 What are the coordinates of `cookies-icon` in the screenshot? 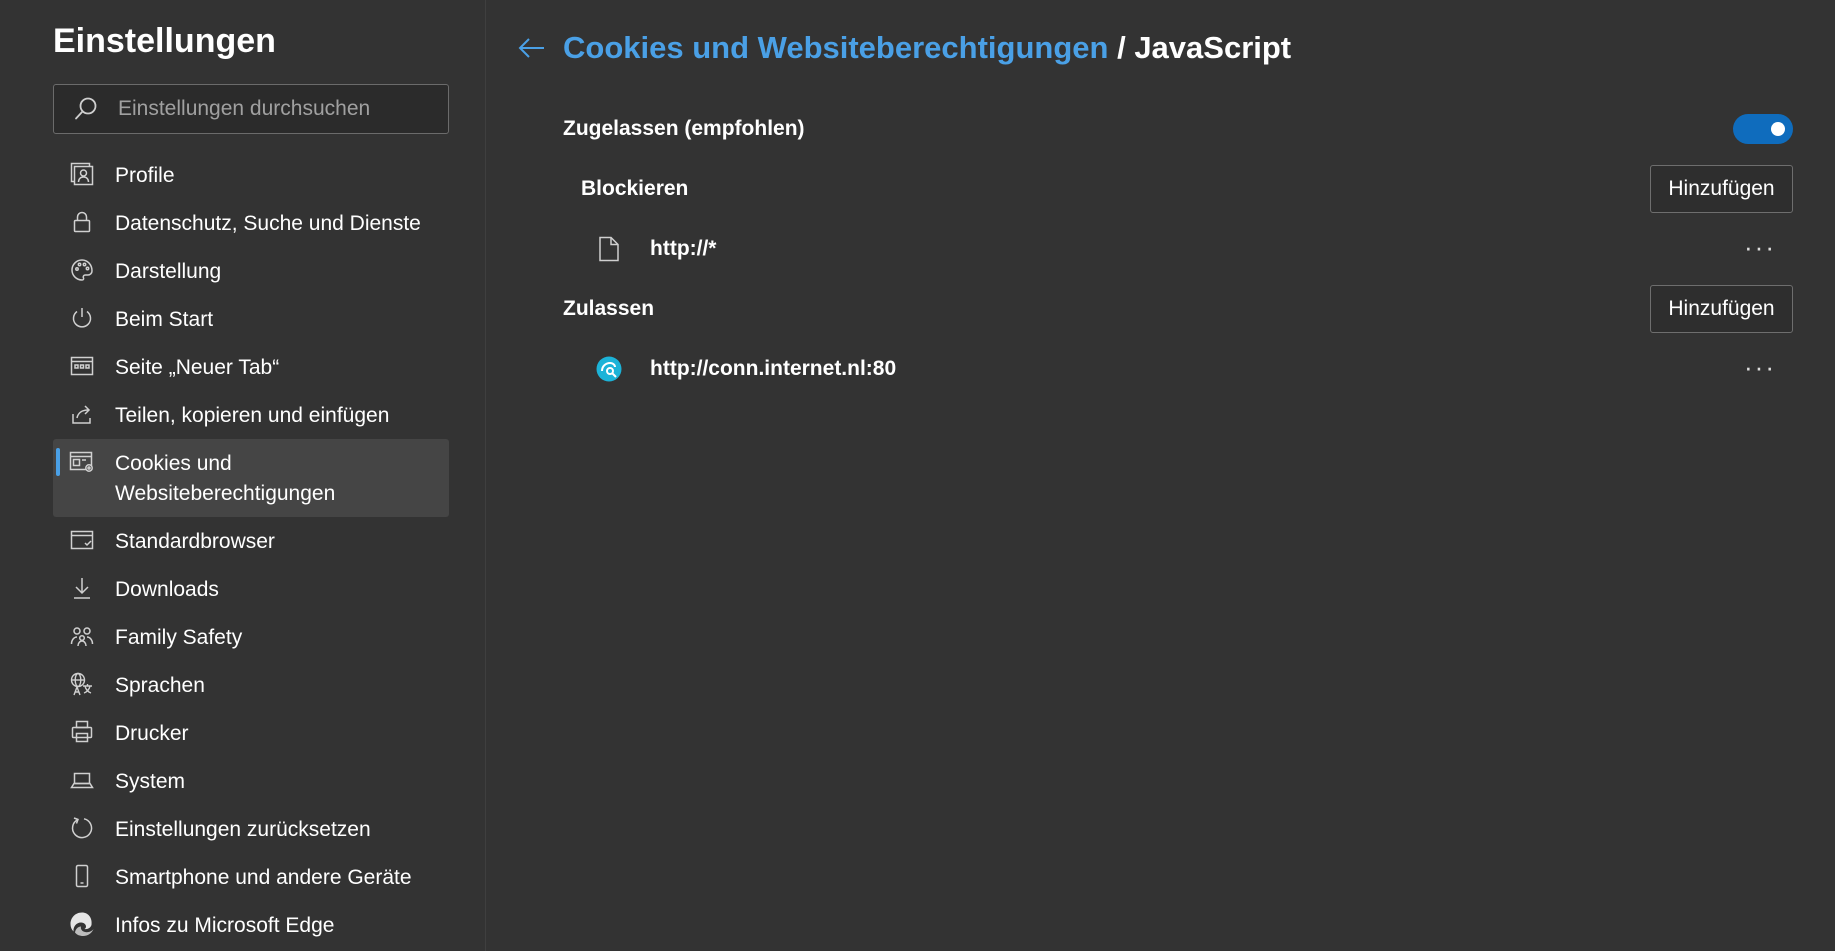 It's located at (82, 462).